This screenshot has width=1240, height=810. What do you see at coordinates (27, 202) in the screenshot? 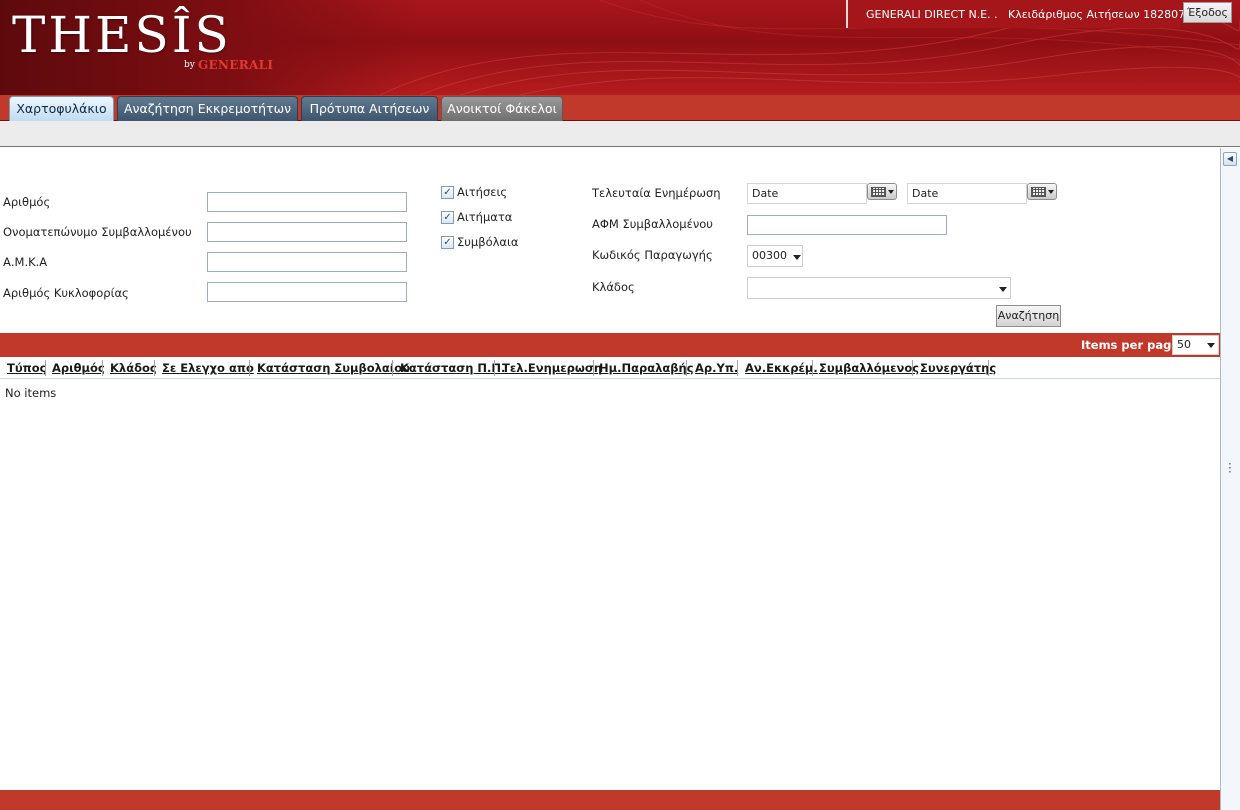
I see `number-label: Αριθμός` at bounding box center [27, 202].